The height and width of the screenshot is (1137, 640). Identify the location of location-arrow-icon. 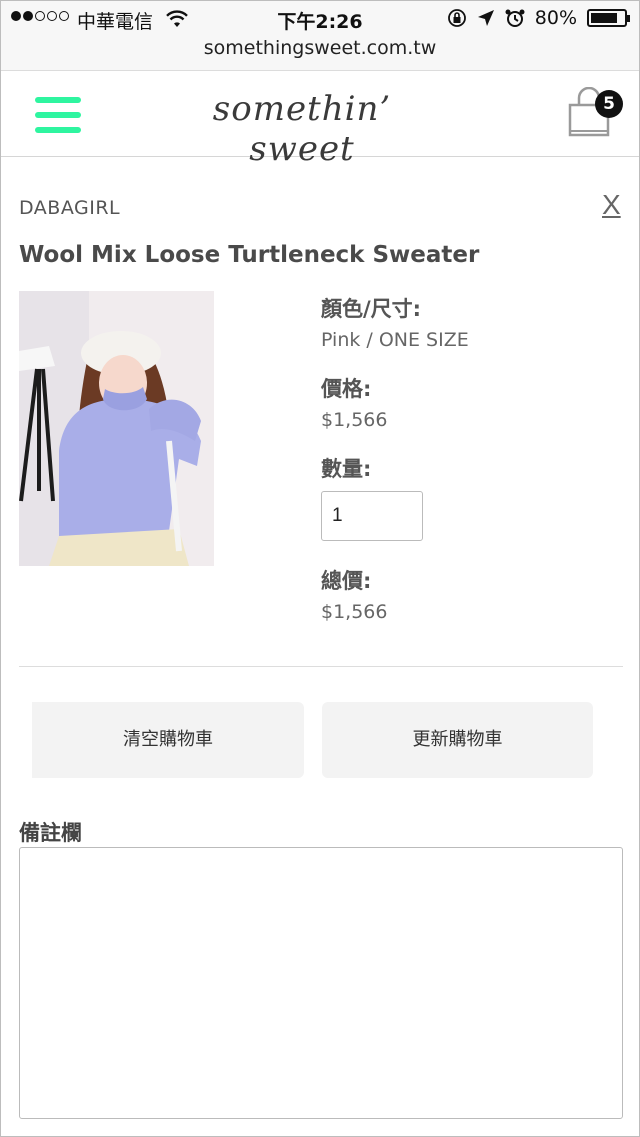
(485, 18).